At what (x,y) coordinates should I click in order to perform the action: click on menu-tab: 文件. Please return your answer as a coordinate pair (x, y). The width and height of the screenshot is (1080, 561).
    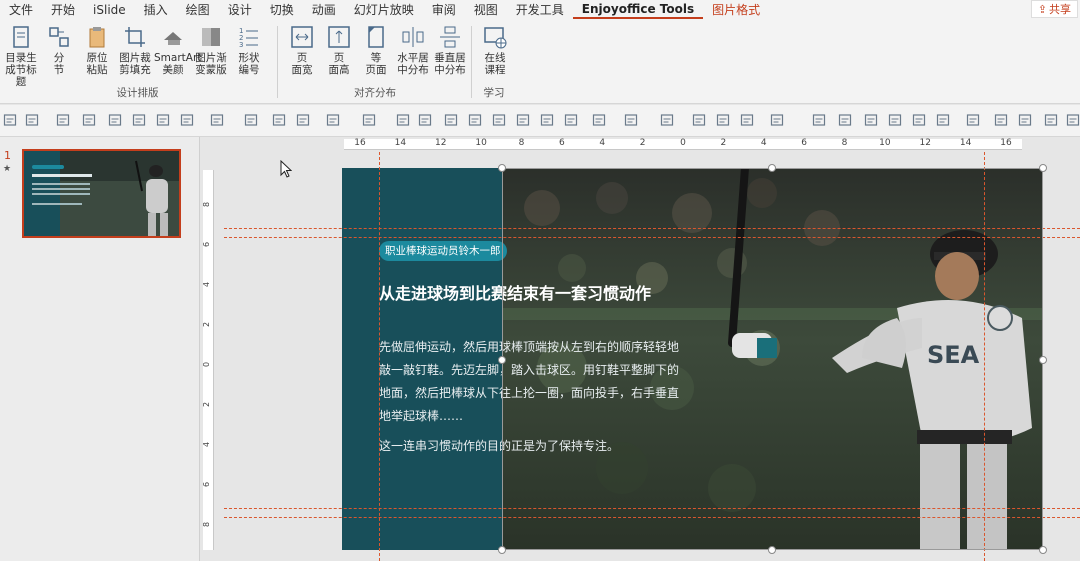
    Looking at the image, I should click on (21, 10).